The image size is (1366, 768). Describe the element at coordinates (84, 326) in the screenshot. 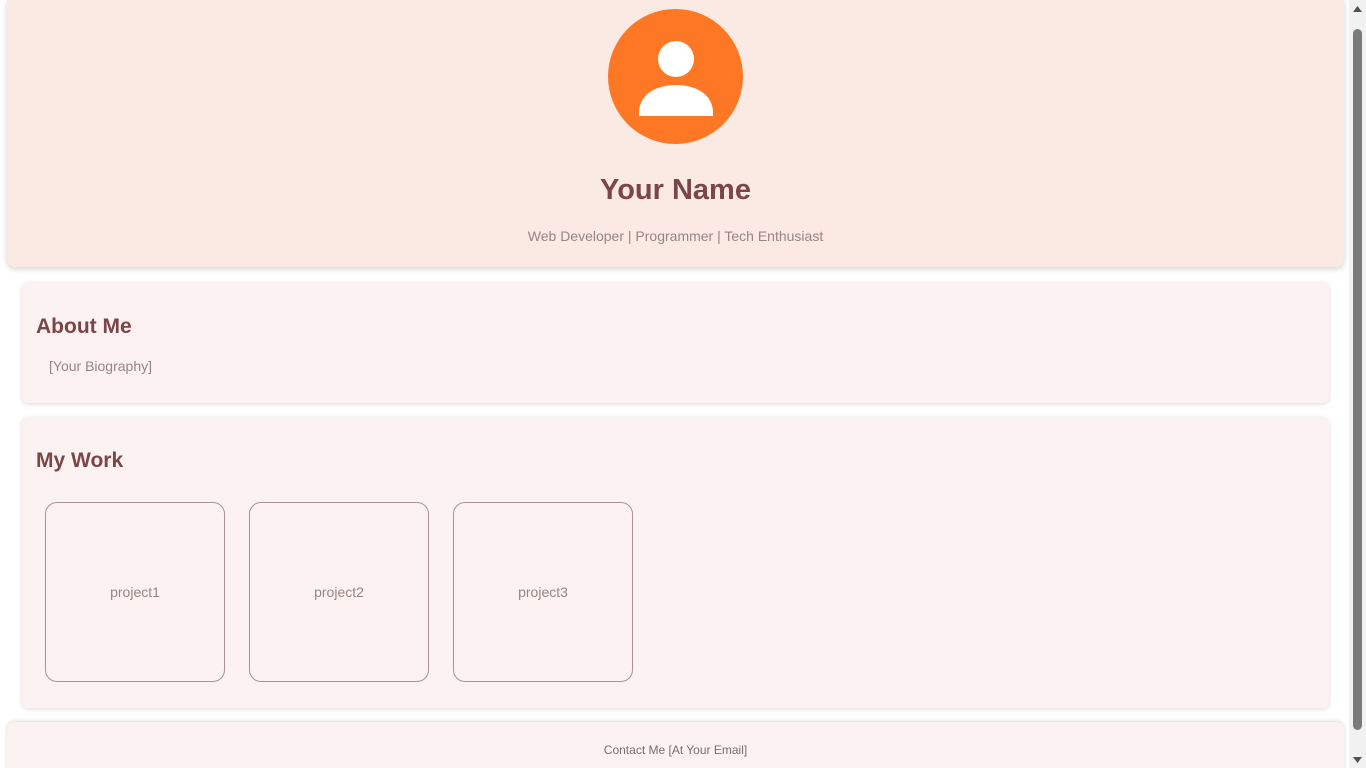

I see `about-title: About Me` at that location.